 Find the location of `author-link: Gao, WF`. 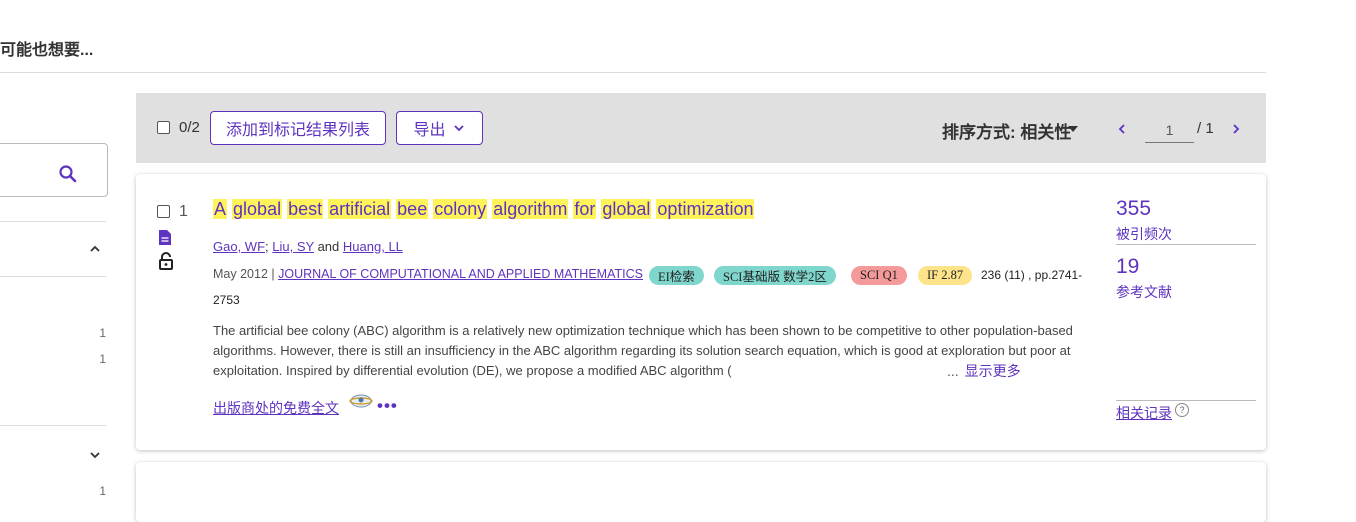

author-link: Gao, WF is located at coordinates (239, 246).